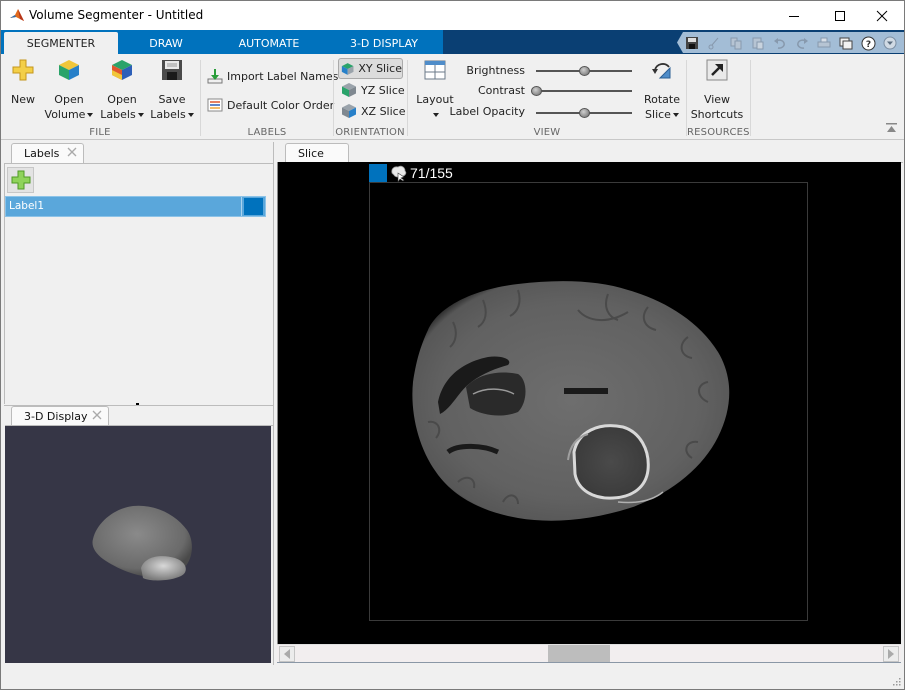 The height and width of the screenshot is (690, 905). I want to click on yz-slice-cube-icon, so click(349, 90).